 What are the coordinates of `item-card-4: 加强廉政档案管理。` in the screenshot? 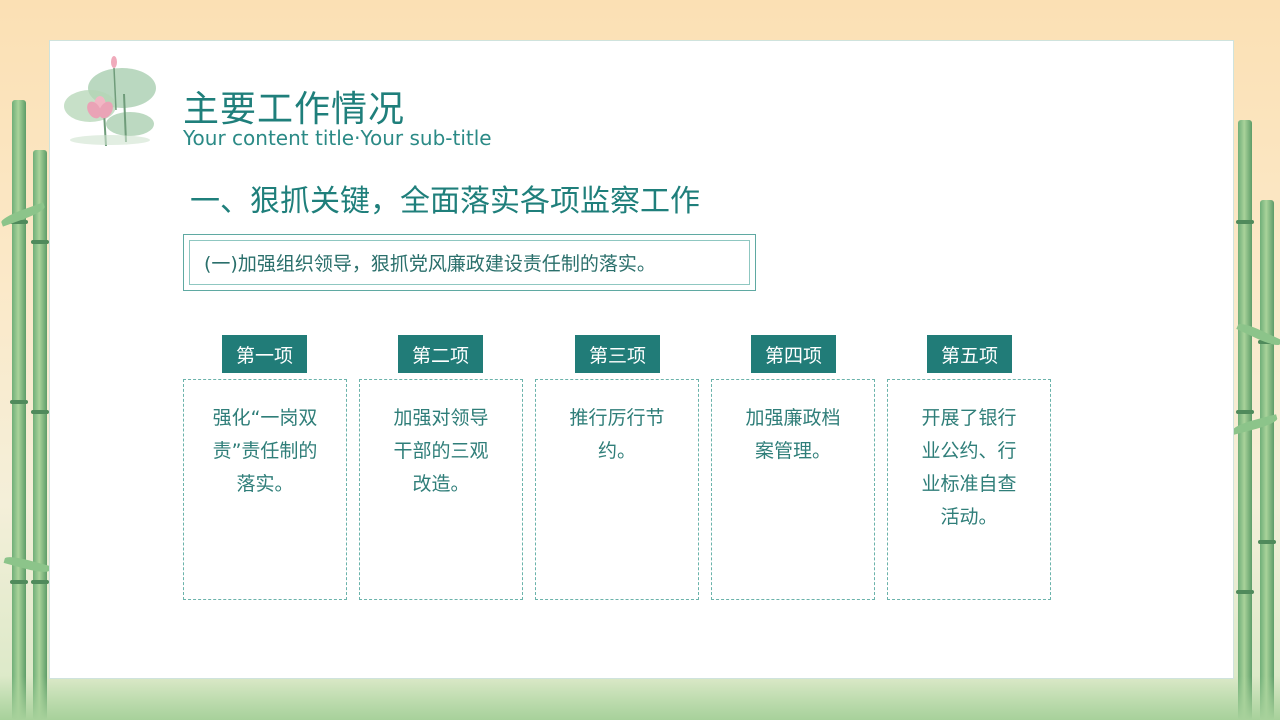 It's located at (793, 489).